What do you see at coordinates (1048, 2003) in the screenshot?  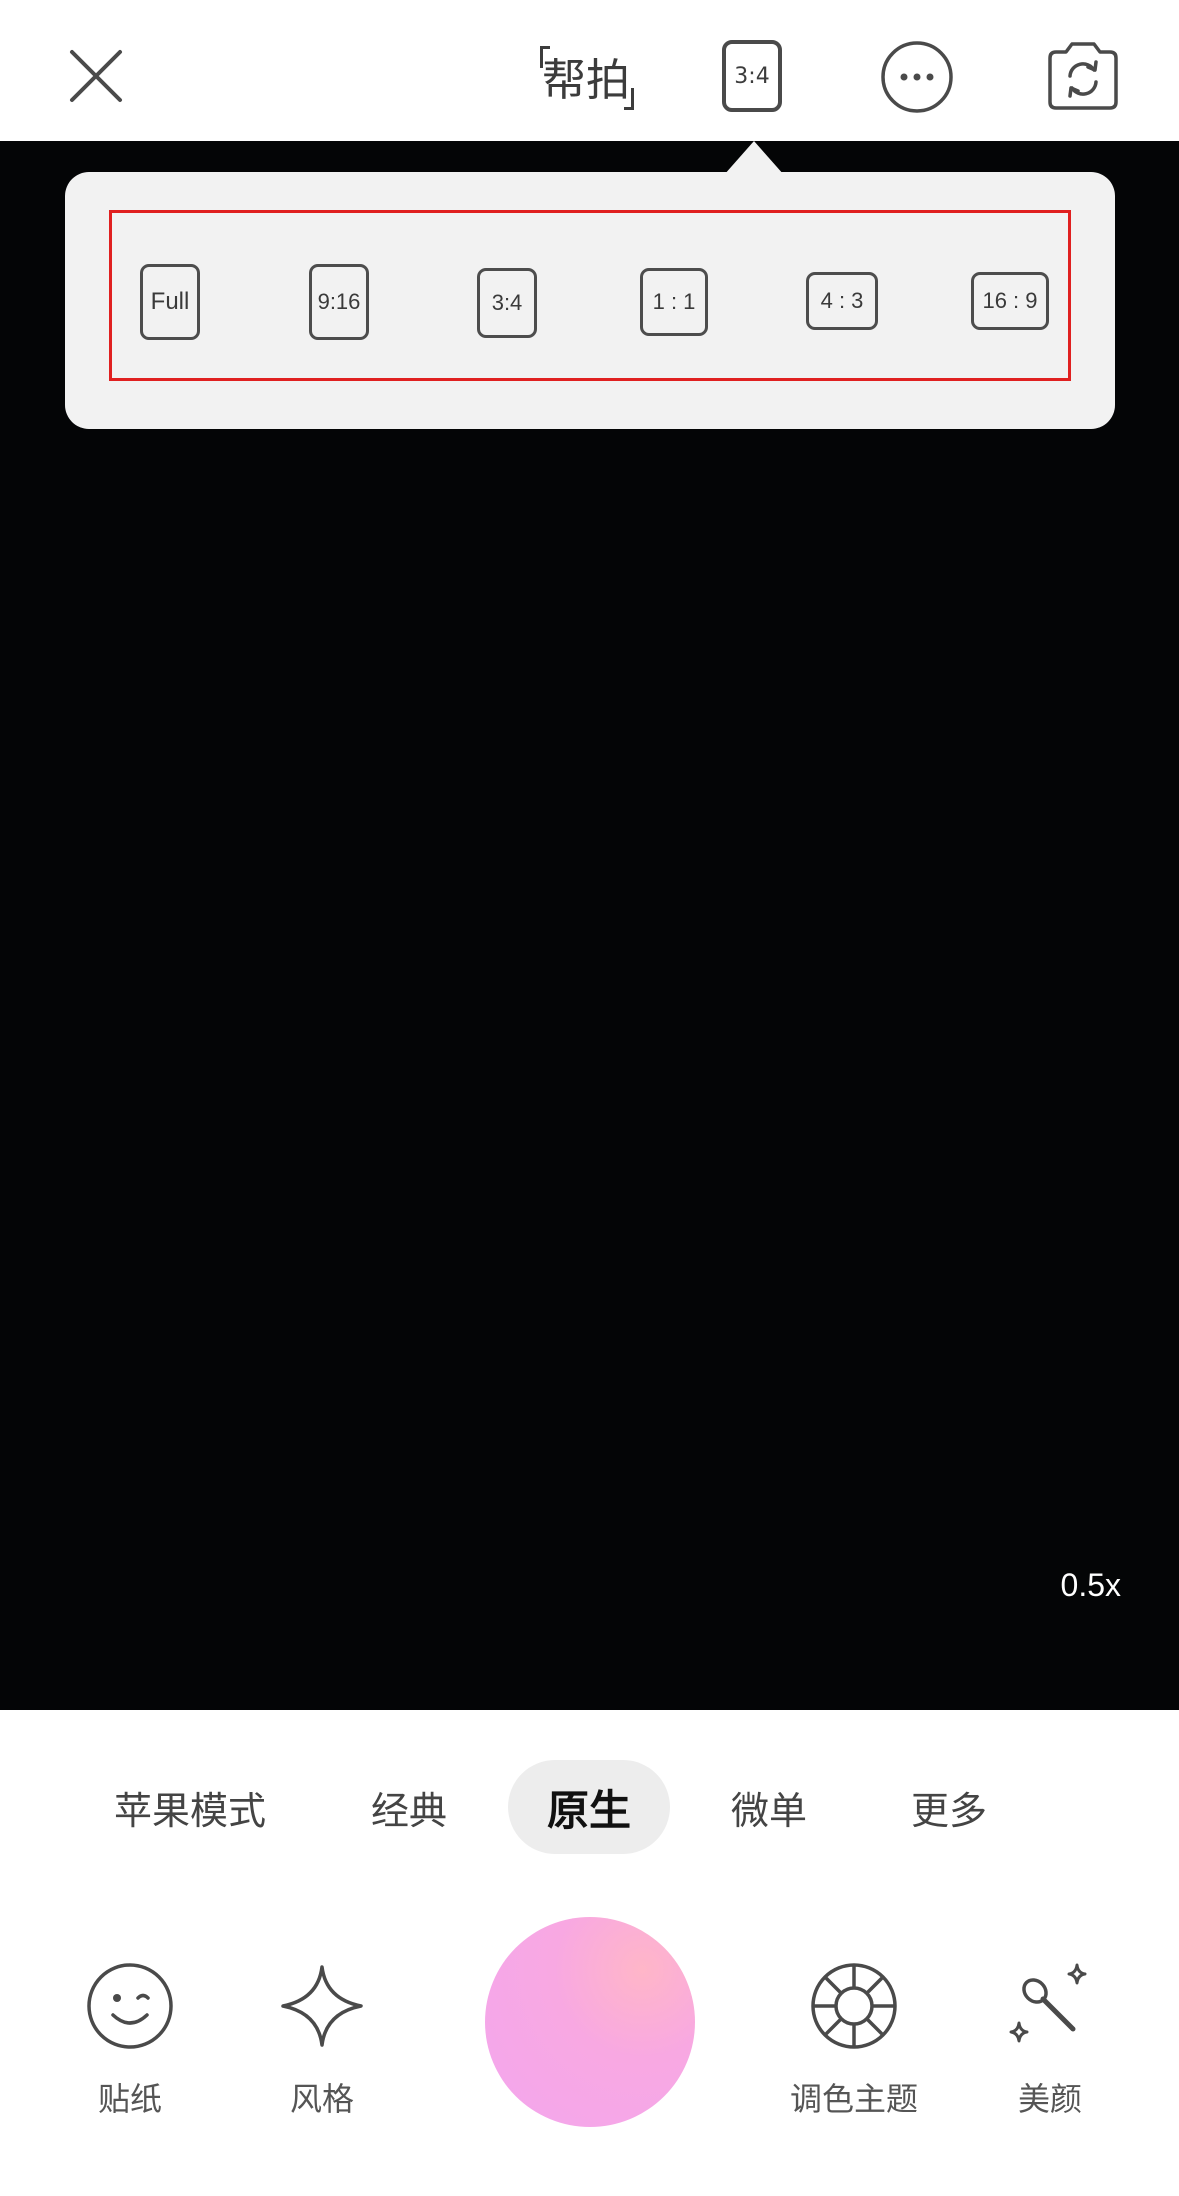 I see `magic-wand-icon` at bounding box center [1048, 2003].